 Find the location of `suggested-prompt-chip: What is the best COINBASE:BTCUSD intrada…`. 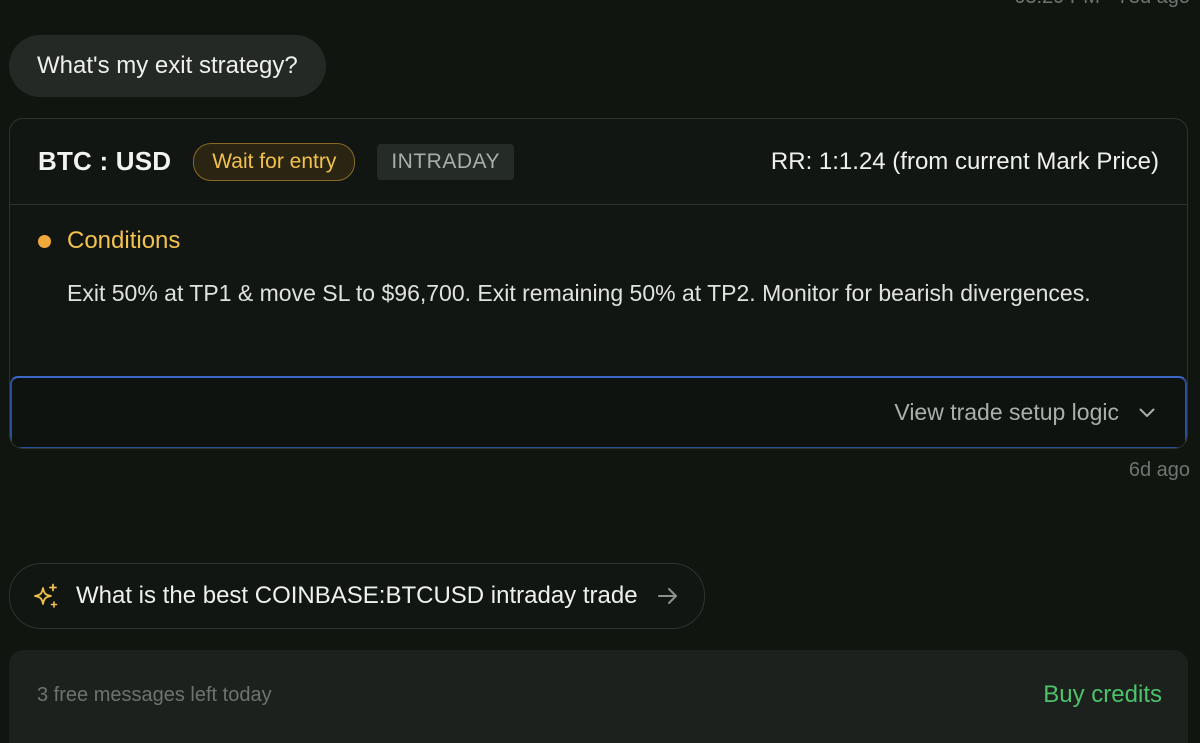

suggested-prompt-chip: What is the best COINBASE:BTCUSD intrada… is located at coordinates (357, 596).